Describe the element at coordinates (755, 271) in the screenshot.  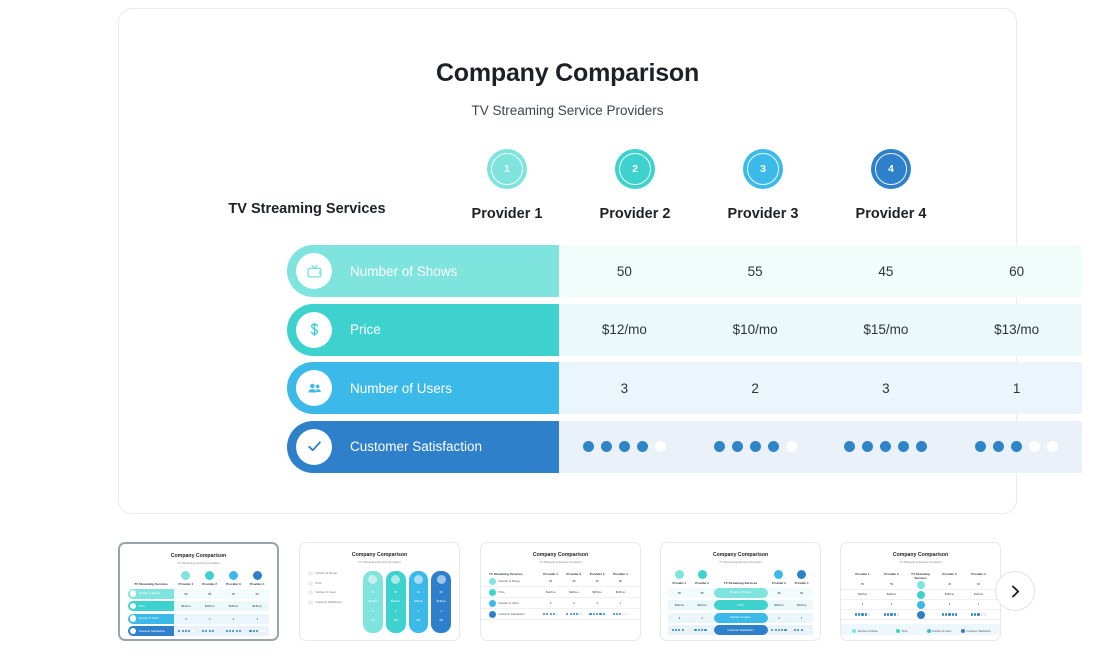
I see `table-cell: 55` at that location.